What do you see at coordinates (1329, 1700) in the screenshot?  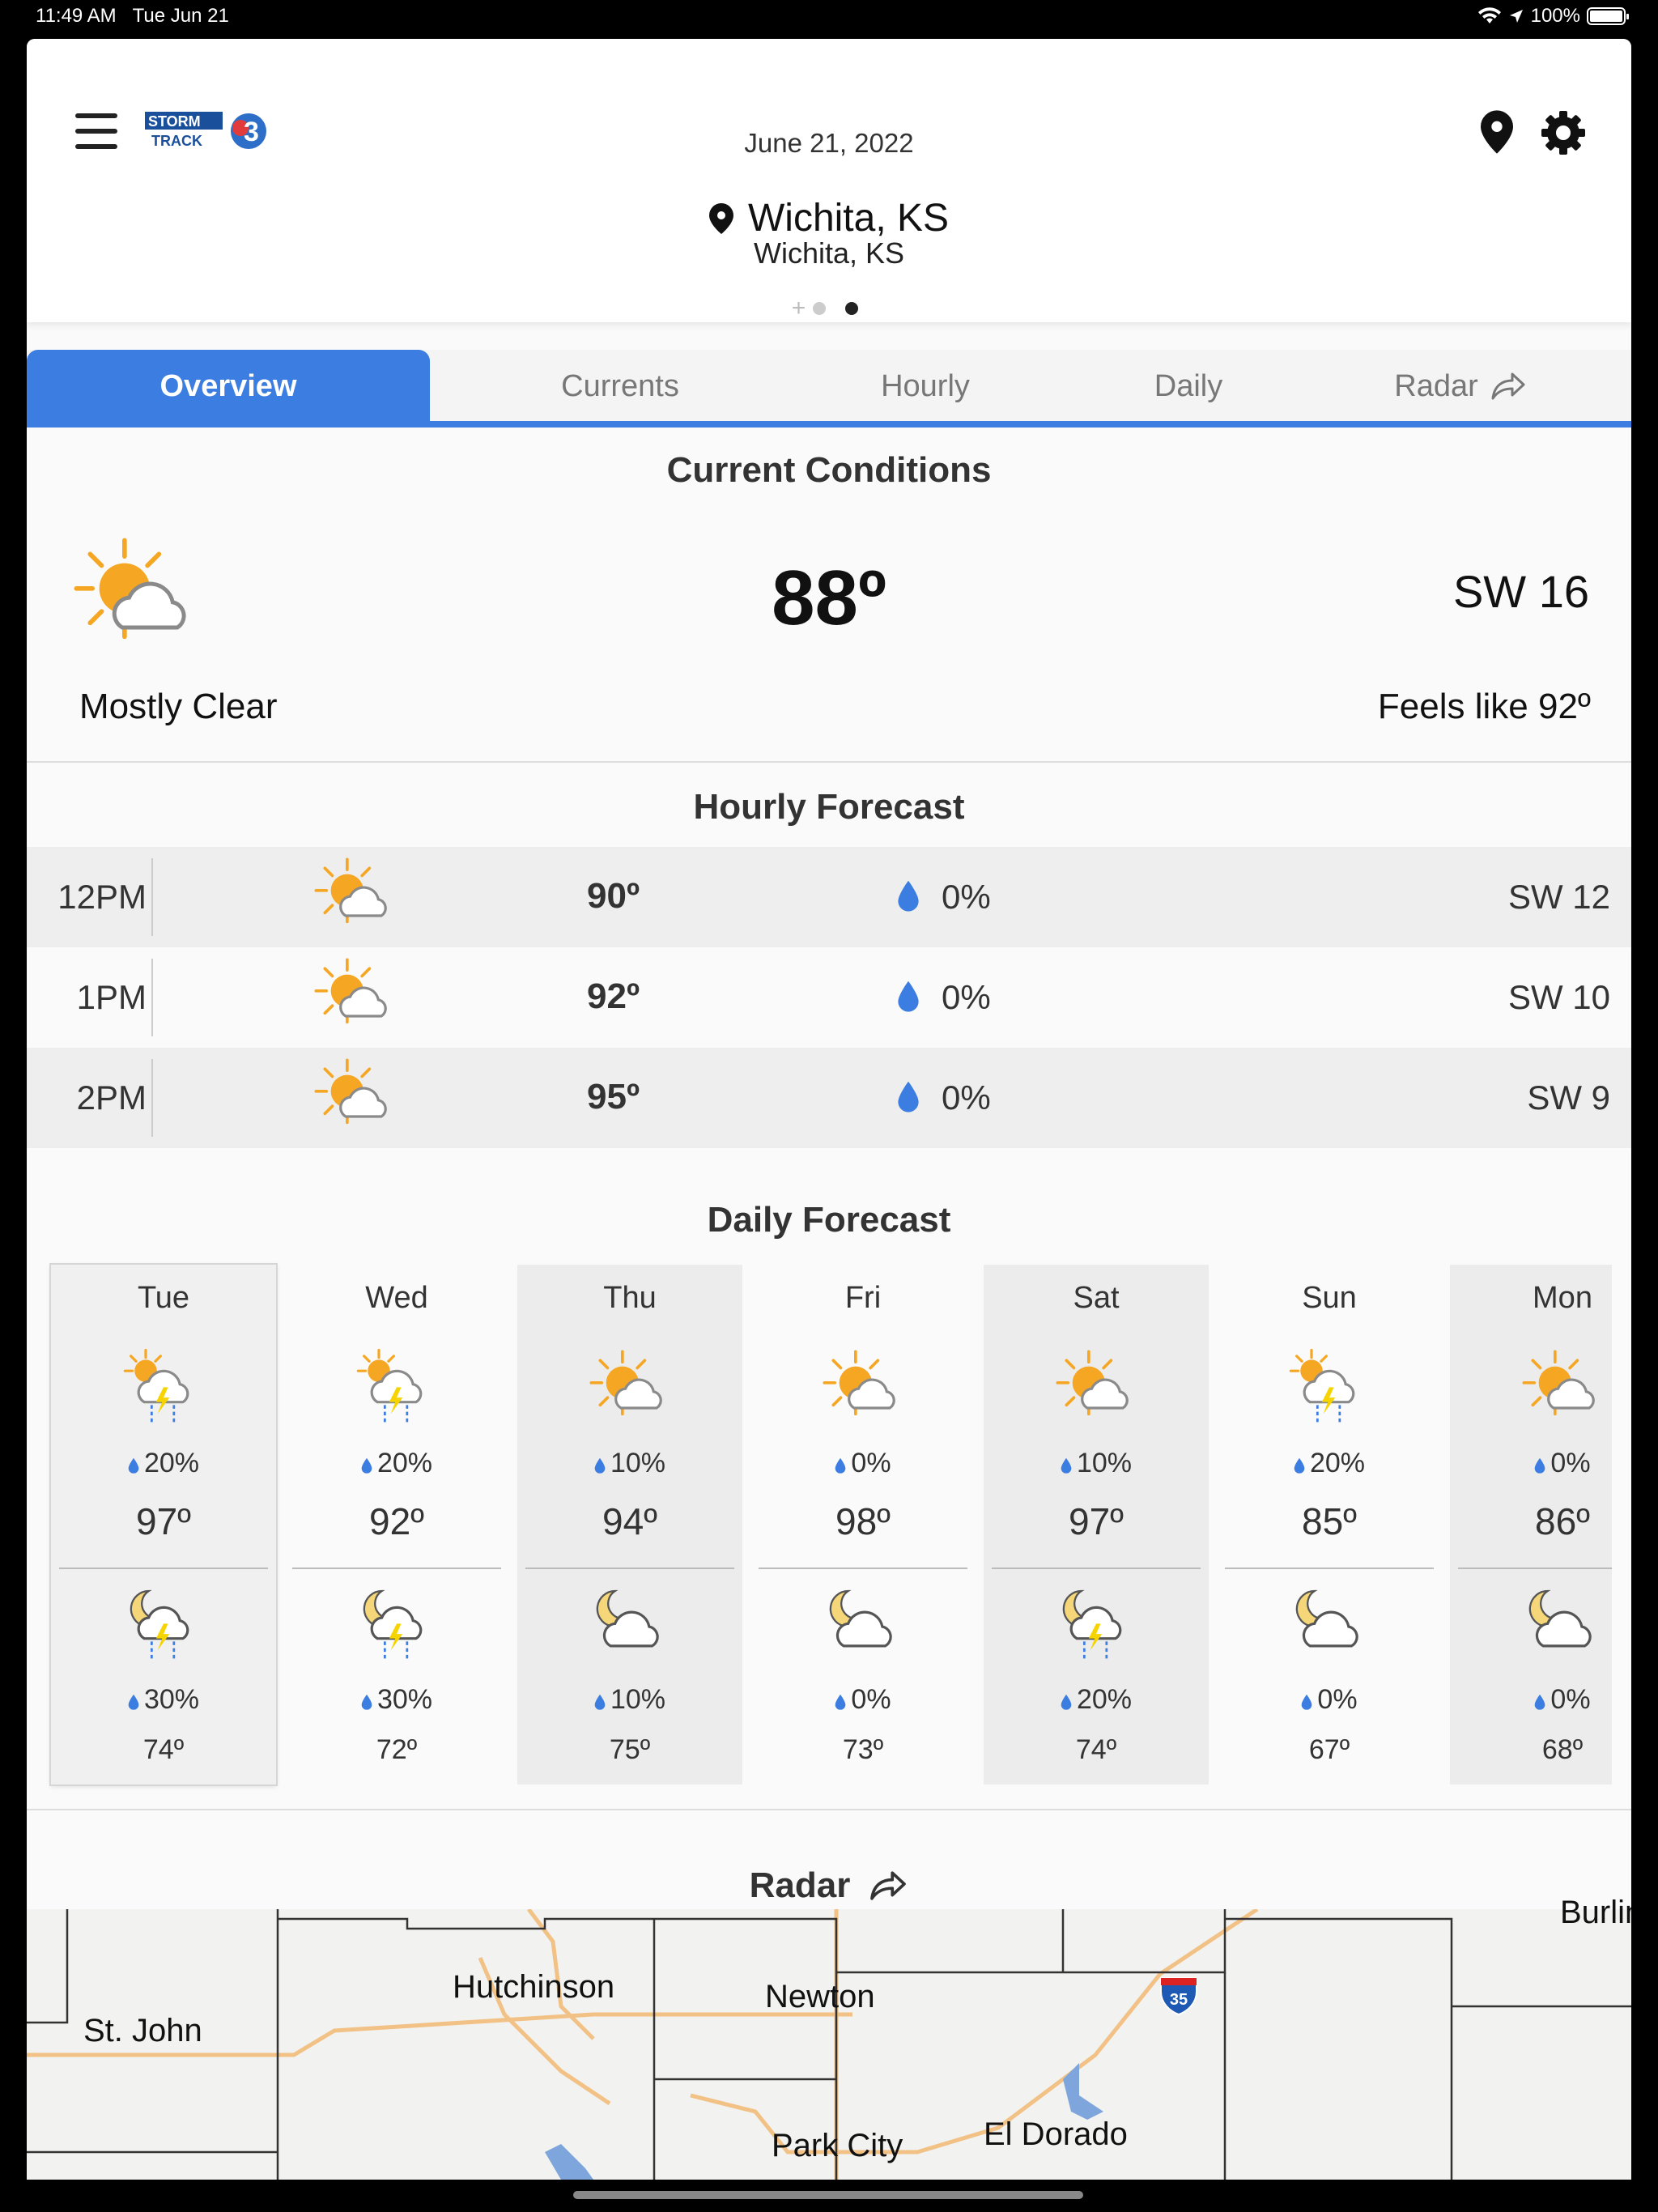 I see `night-precip: 0%` at bounding box center [1329, 1700].